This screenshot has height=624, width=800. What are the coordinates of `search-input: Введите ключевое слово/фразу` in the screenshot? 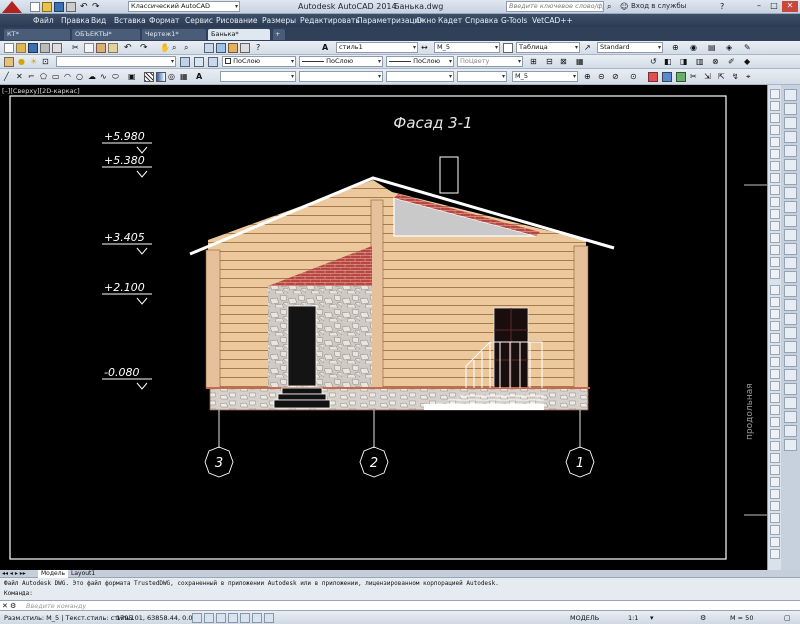 It's located at (555, 6).